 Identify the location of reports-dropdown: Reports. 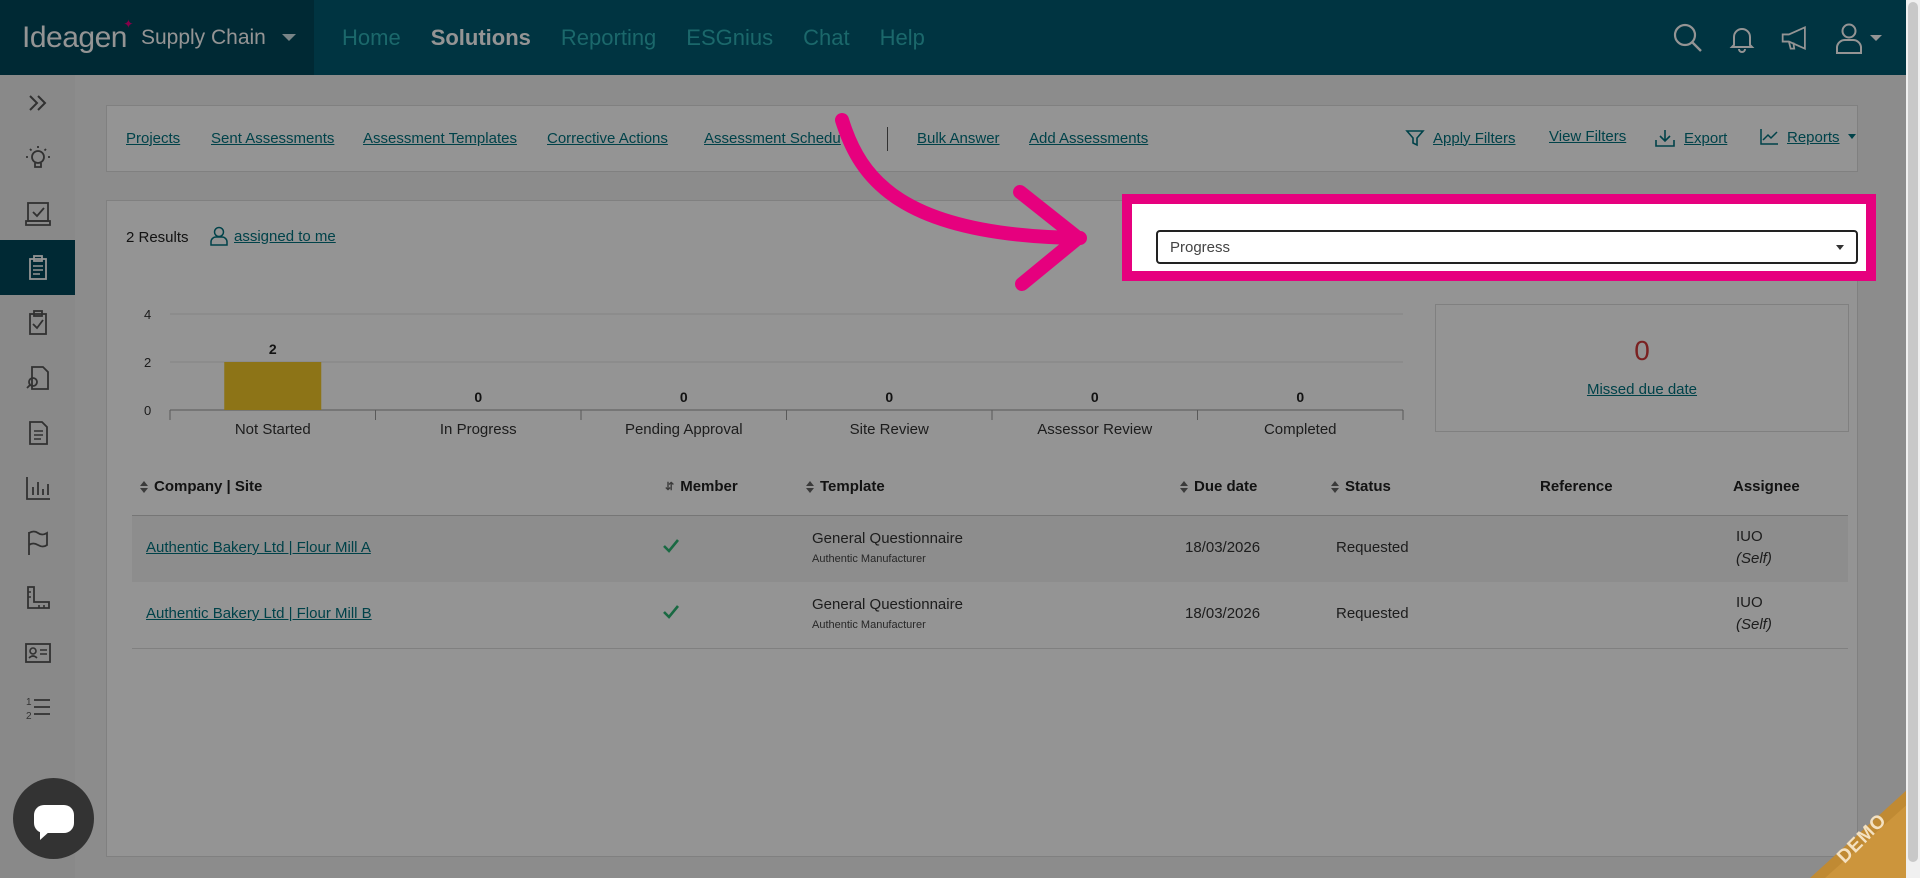
(1807, 137).